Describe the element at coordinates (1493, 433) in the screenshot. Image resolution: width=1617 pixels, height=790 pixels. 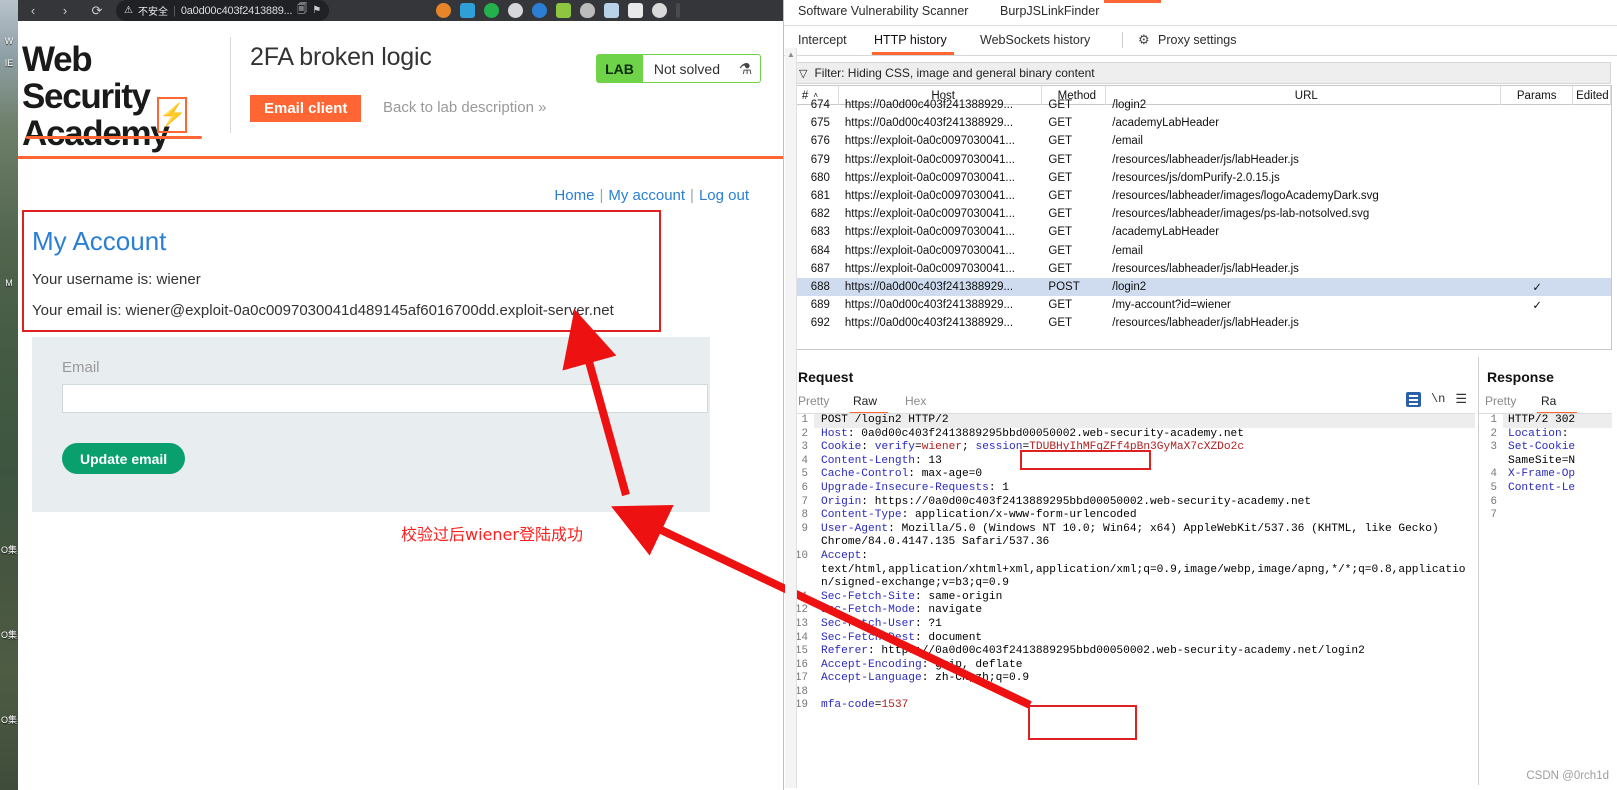
I see `line-number: 2` at that location.